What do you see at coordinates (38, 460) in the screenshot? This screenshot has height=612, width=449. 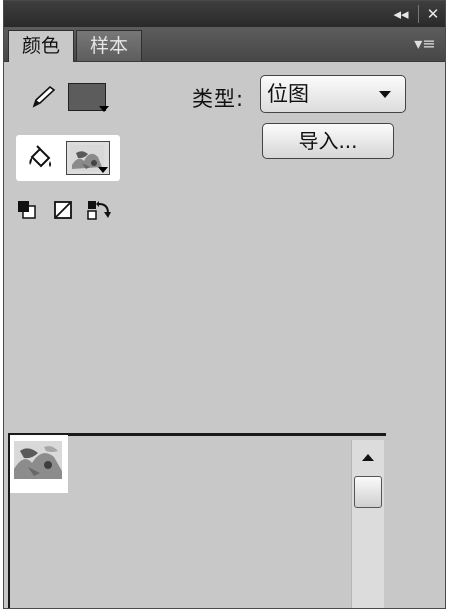 I see `bitmap-thumbnail` at bounding box center [38, 460].